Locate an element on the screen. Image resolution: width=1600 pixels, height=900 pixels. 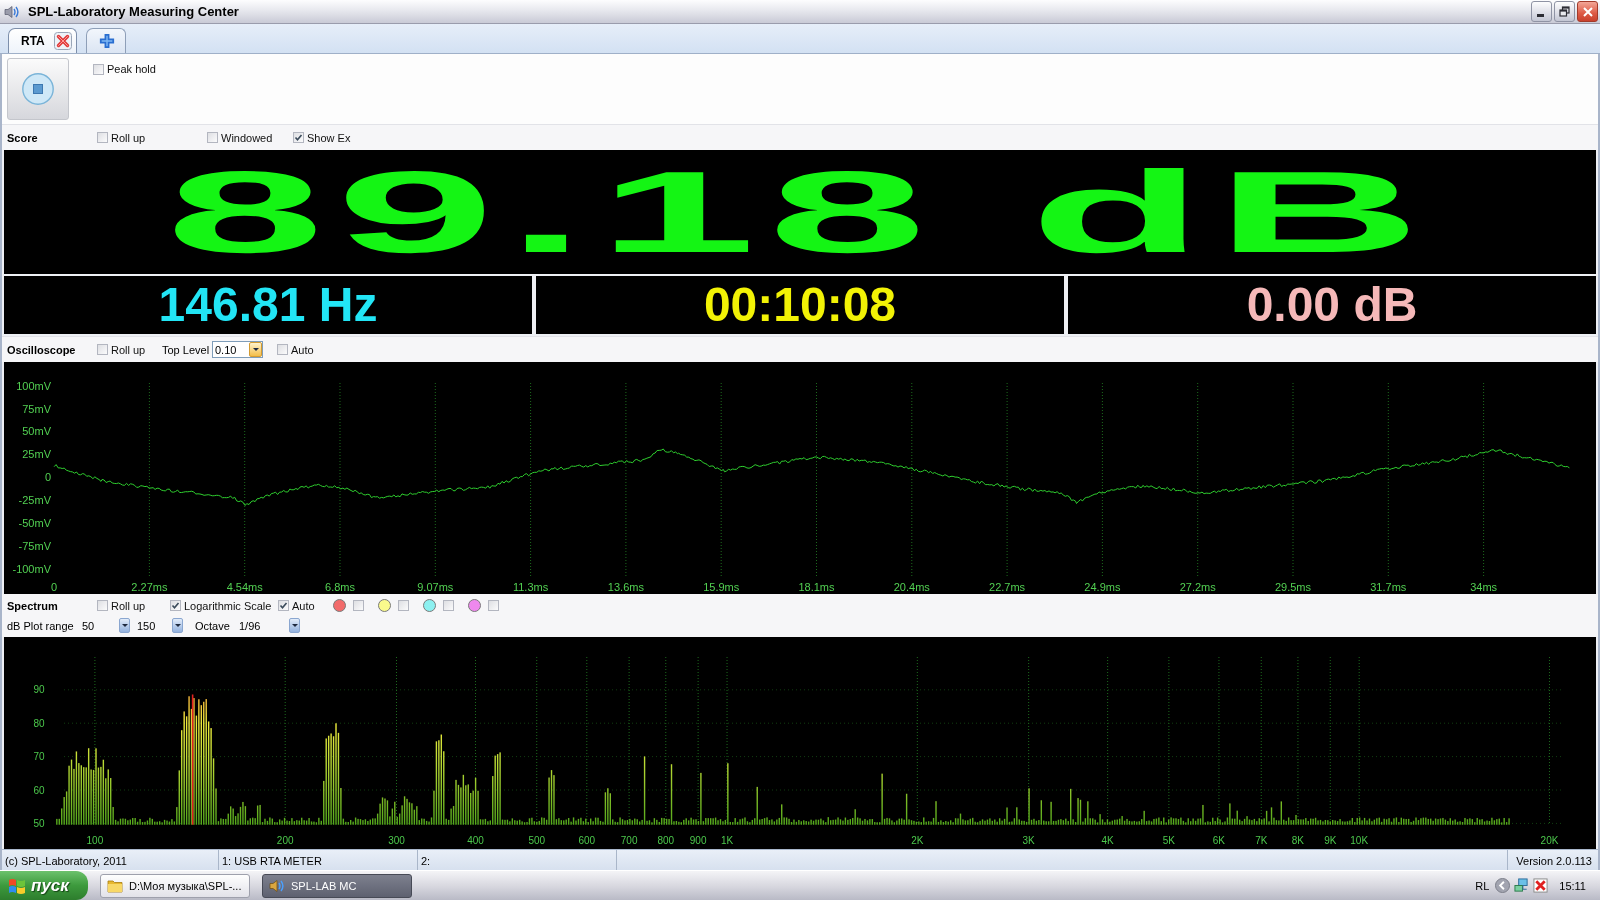
axis-tick-label: 20K is located at coordinates (1549, 840).